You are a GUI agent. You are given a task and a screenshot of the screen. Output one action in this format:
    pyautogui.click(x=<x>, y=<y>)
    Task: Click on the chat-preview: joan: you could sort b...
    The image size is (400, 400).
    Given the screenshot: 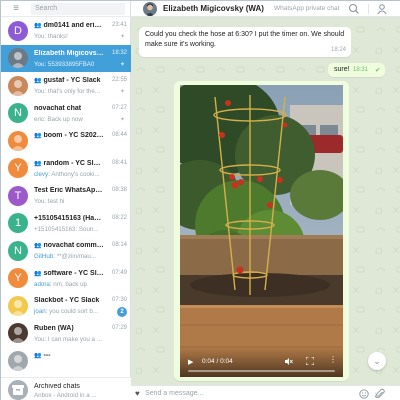 What is the action you would take?
    pyautogui.click(x=69, y=311)
    